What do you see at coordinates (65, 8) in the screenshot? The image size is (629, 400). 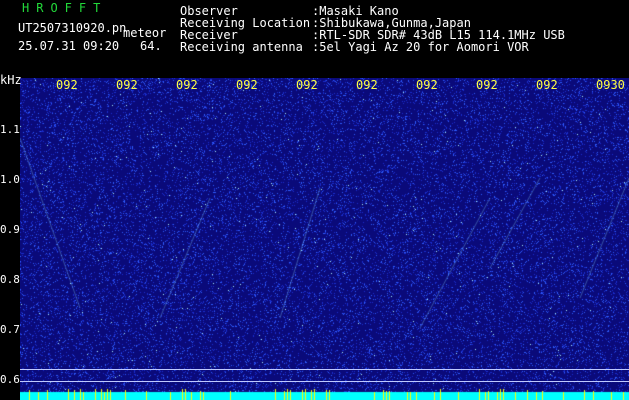 I see `app-brand: HROFFT` at bounding box center [65, 8].